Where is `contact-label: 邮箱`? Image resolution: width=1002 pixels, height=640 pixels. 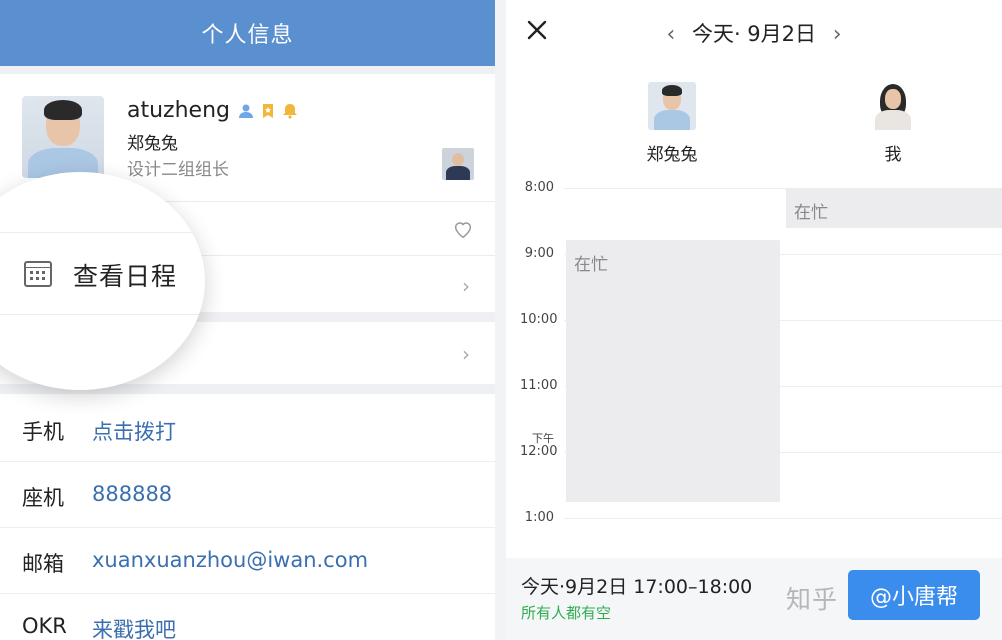
contact-label: 邮箱 is located at coordinates (43, 564).